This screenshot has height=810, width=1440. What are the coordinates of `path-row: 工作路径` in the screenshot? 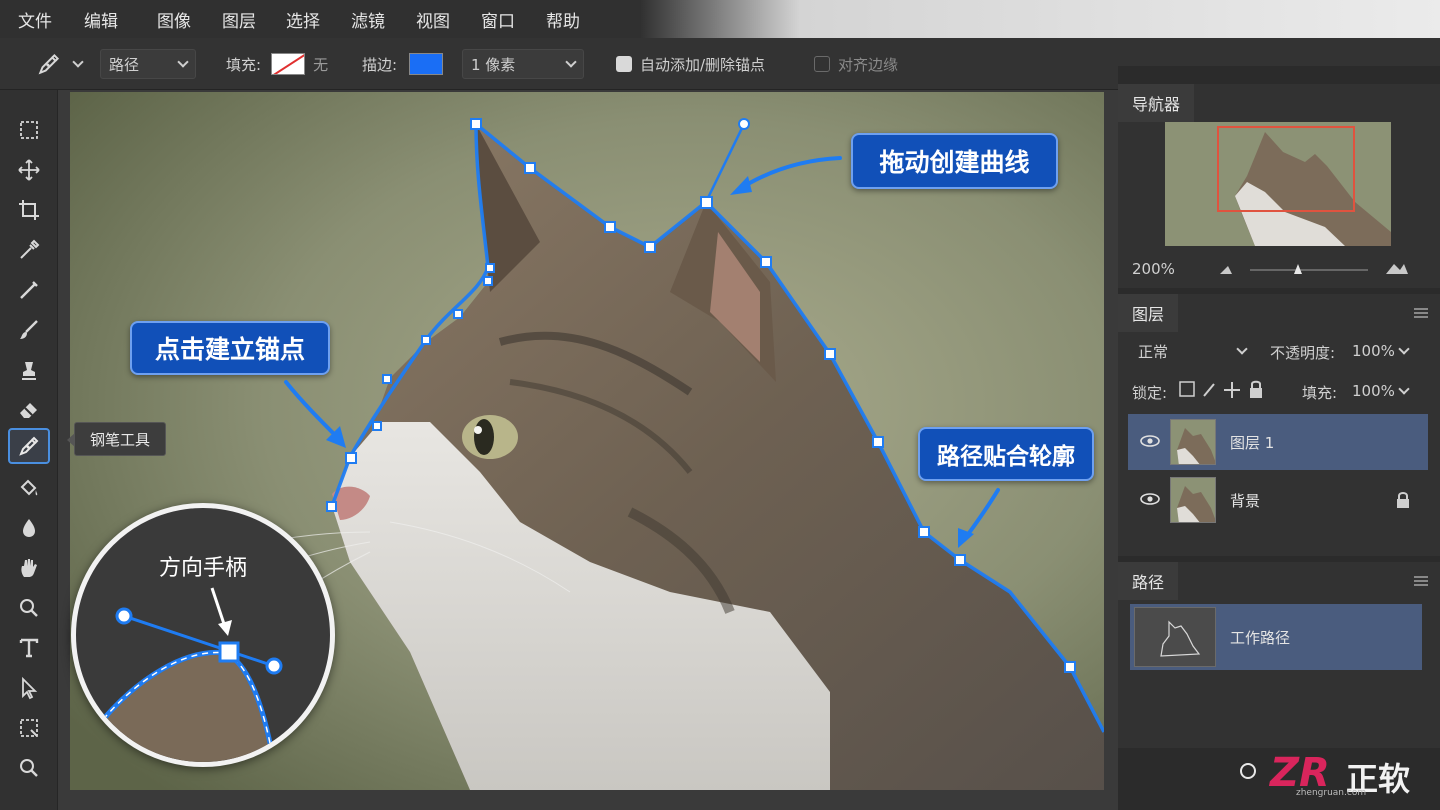 It's located at (1276, 637).